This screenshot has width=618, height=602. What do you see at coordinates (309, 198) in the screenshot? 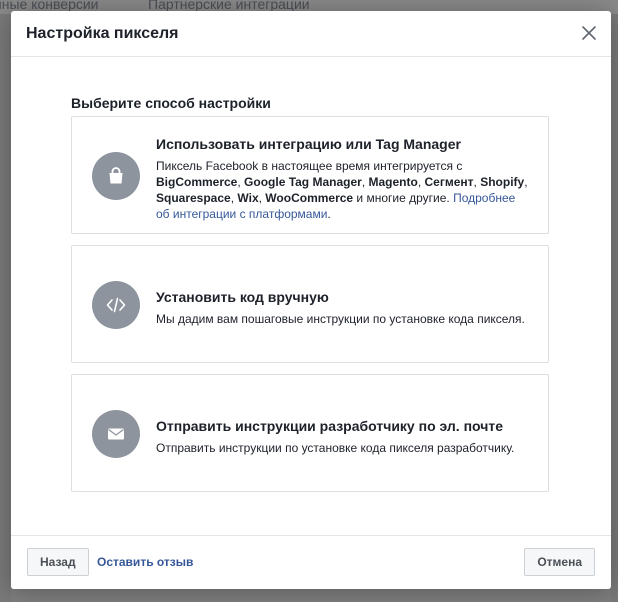
I see `platform-name: WooCommerce` at bounding box center [309, 198].